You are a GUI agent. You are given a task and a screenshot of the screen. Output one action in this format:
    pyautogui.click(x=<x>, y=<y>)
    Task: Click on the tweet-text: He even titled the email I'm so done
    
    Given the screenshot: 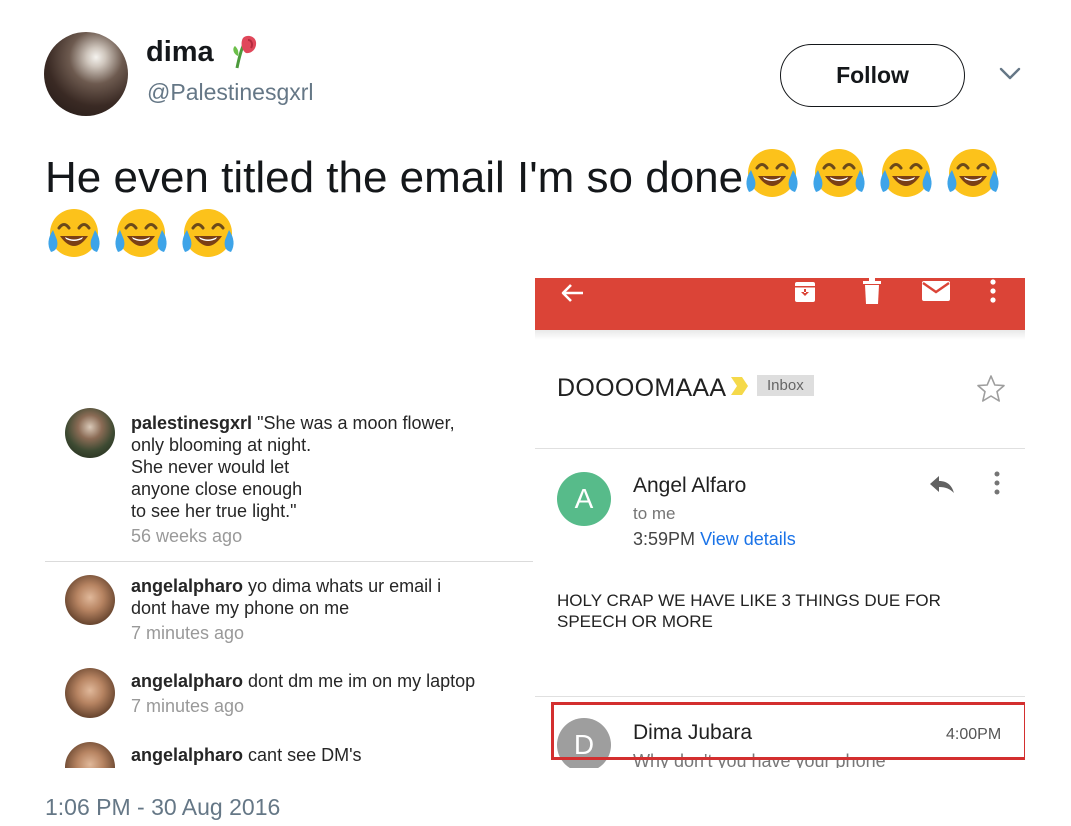 What is the action you would take?
    pyautogui.click(x=545, y=206)
    